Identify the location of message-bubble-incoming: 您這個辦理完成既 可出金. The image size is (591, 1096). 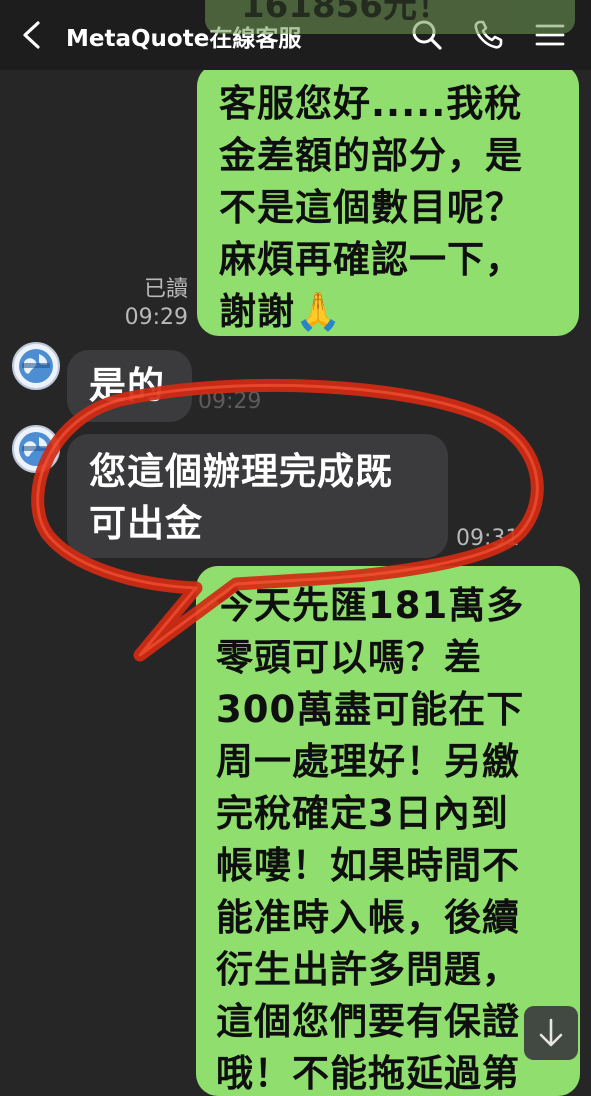
(257, 496).